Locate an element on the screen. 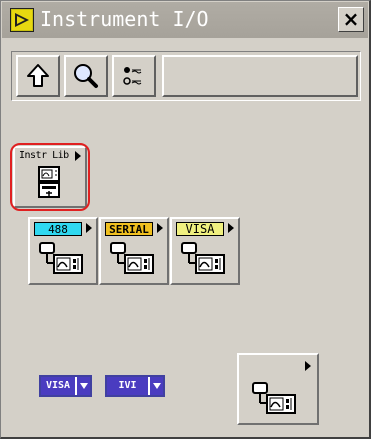  gpib-subpalette: 488 is located at coordinates (63, 251).